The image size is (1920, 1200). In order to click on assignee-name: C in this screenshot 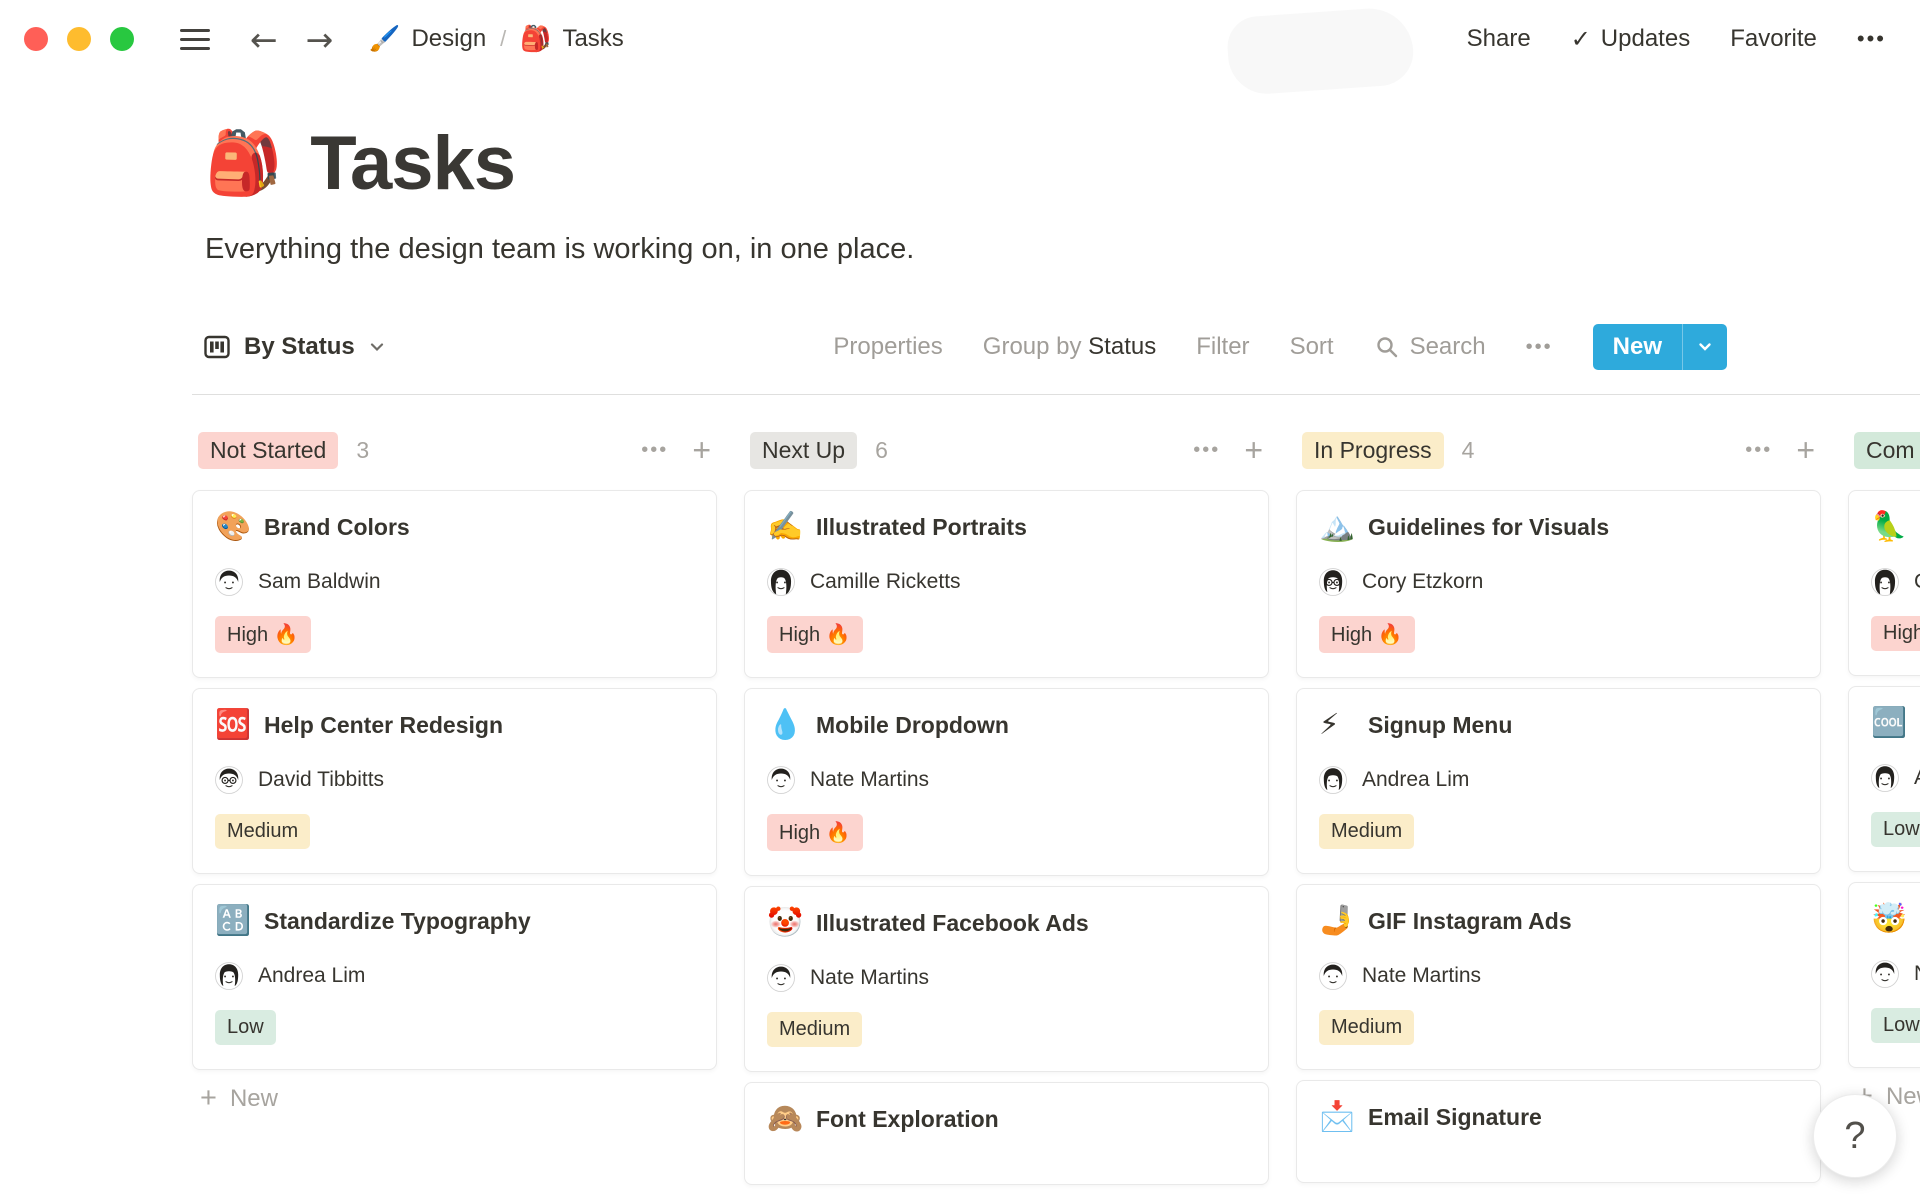, I will do `click(1917, 582)`.